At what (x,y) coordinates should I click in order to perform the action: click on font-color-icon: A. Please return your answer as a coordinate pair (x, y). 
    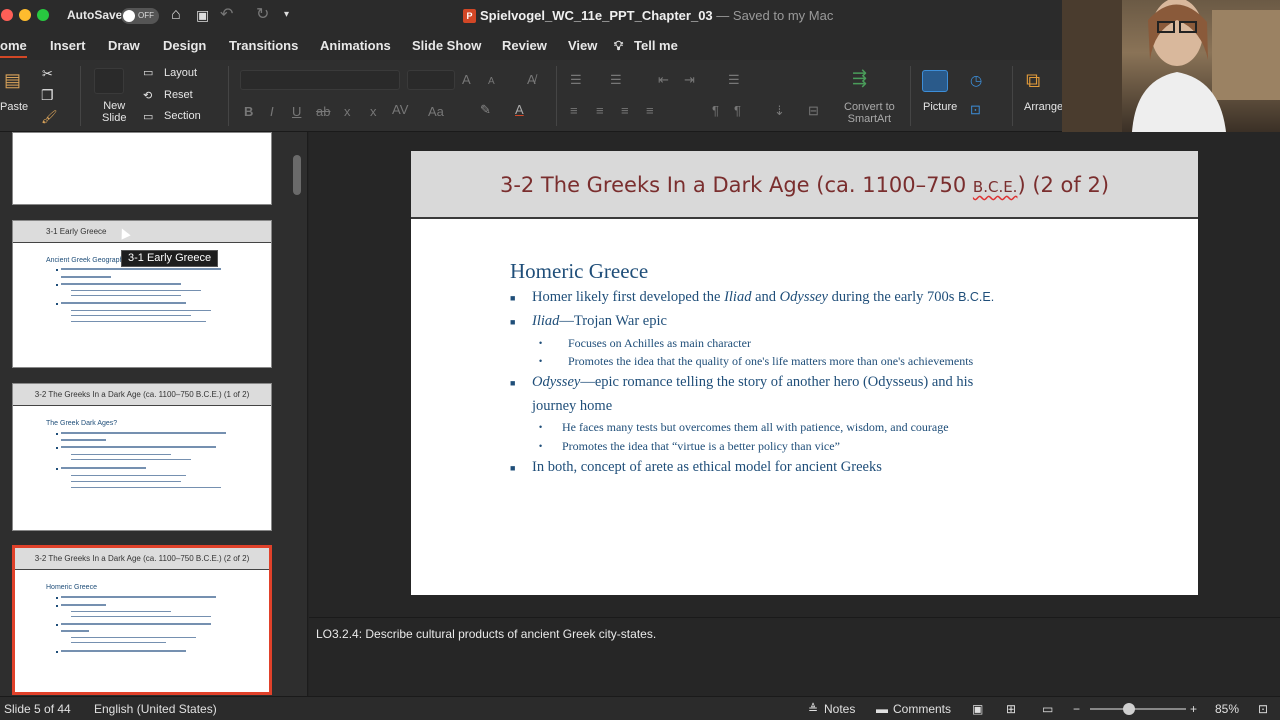
    Looking at the image, I should click on (519, 110).